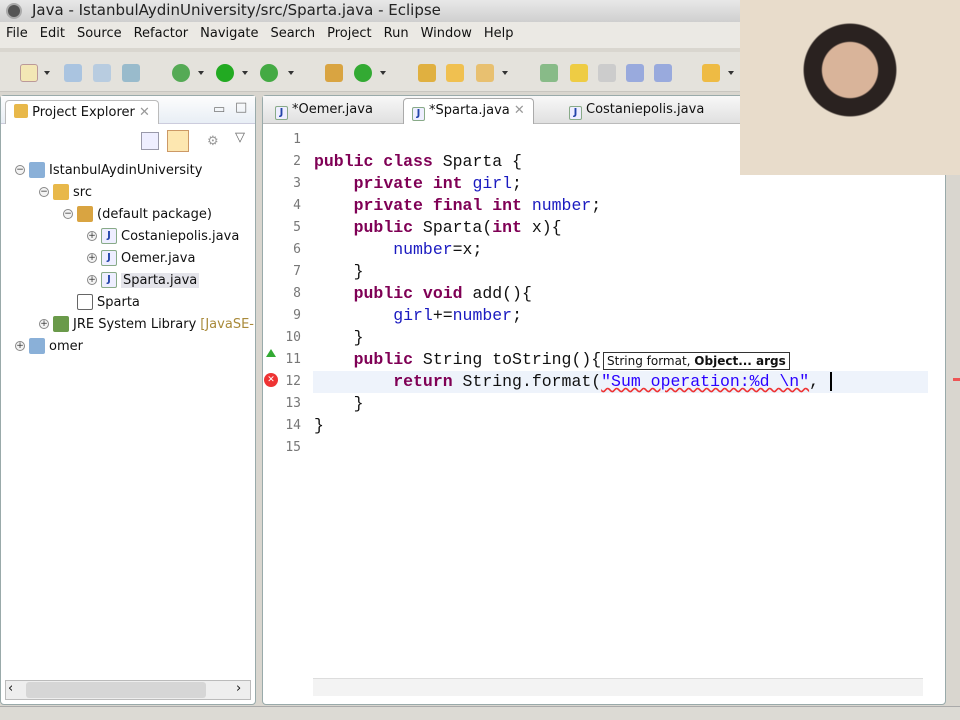 This screenshot has height=720, width=960. Describe the element at coordinates (458, 361) in the screenshot. I see `code-line: public String toString(){` at that location.